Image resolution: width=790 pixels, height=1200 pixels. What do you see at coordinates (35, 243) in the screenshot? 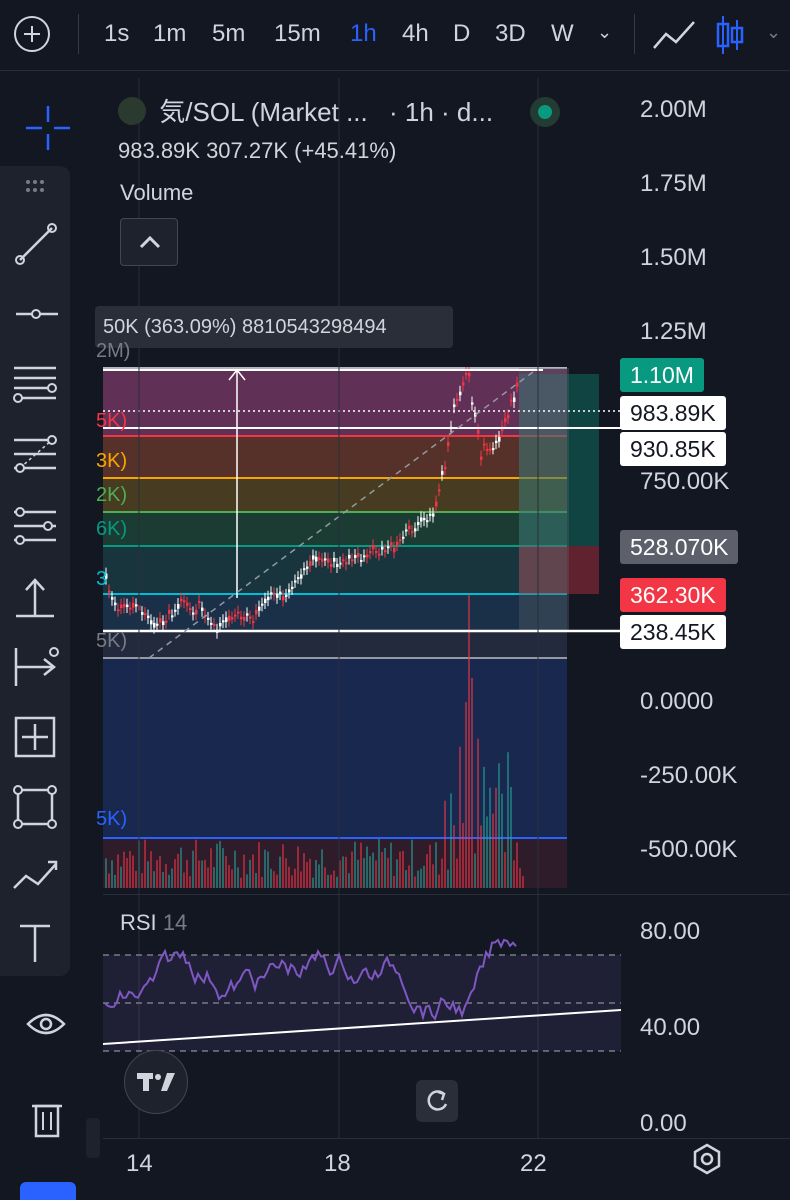
I see `trend-line-icon` at bounding box center [35, 243].